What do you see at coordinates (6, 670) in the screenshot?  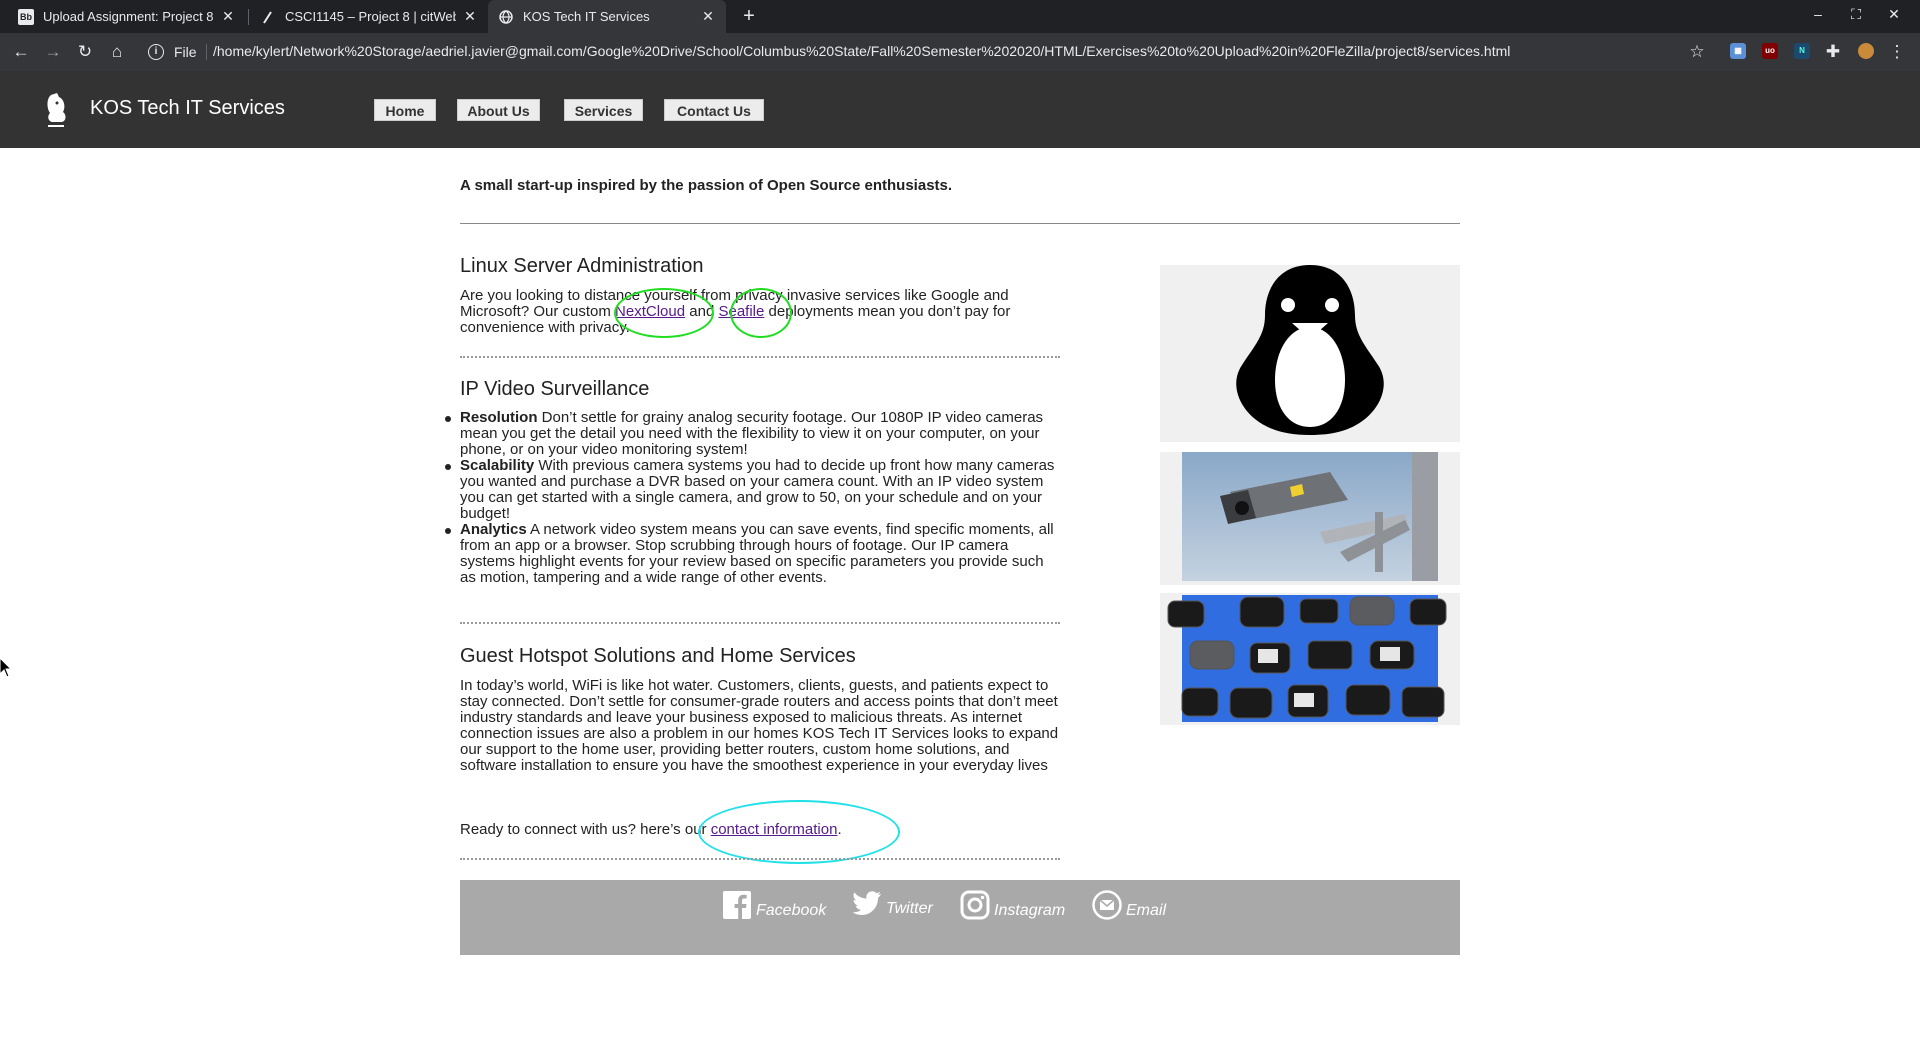 I see `mouse-cursor-icon` at bounding box center [6, 670].